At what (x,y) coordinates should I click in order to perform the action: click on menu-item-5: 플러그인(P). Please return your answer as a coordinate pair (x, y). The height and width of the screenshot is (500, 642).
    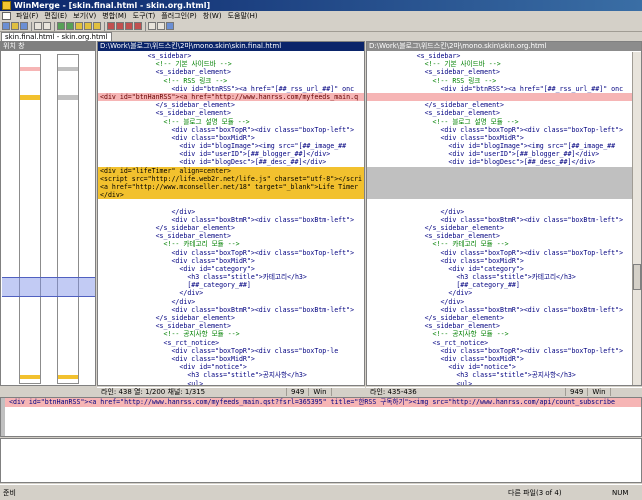
    Looking at the image, I should click on (178, 16).